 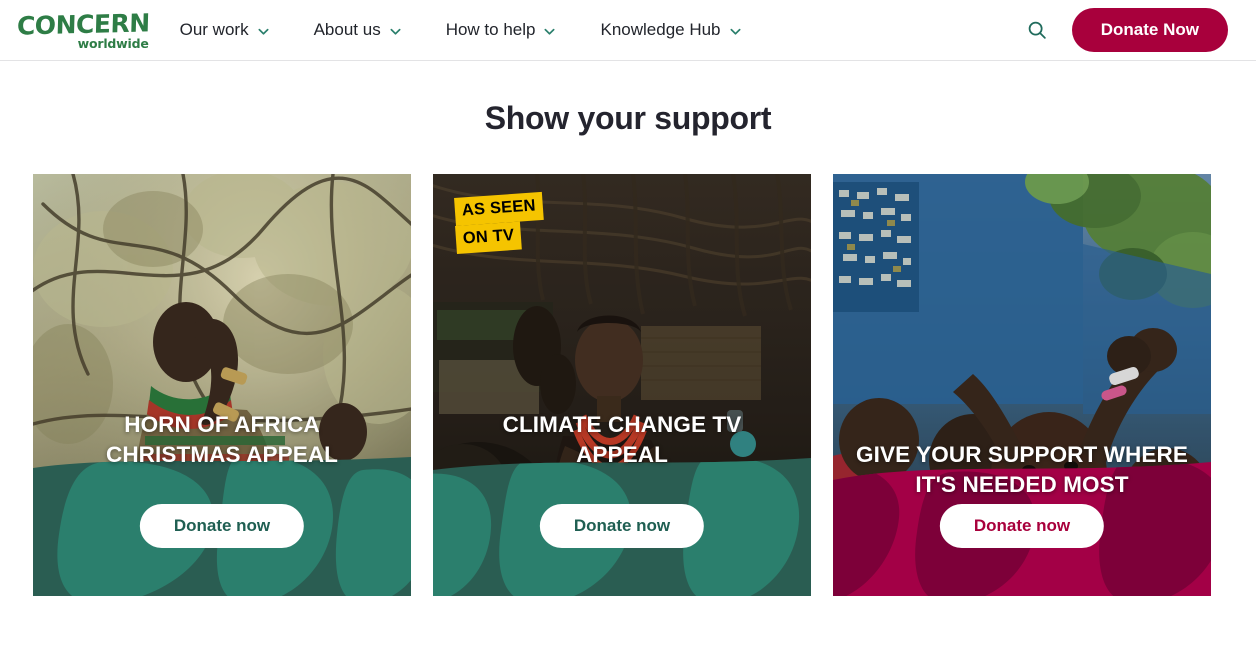 What do you see at coordinates (660, 29) in the screenshot?
I see `nav-item-label: Knowledge Hub` at bounding box center [660, 29].